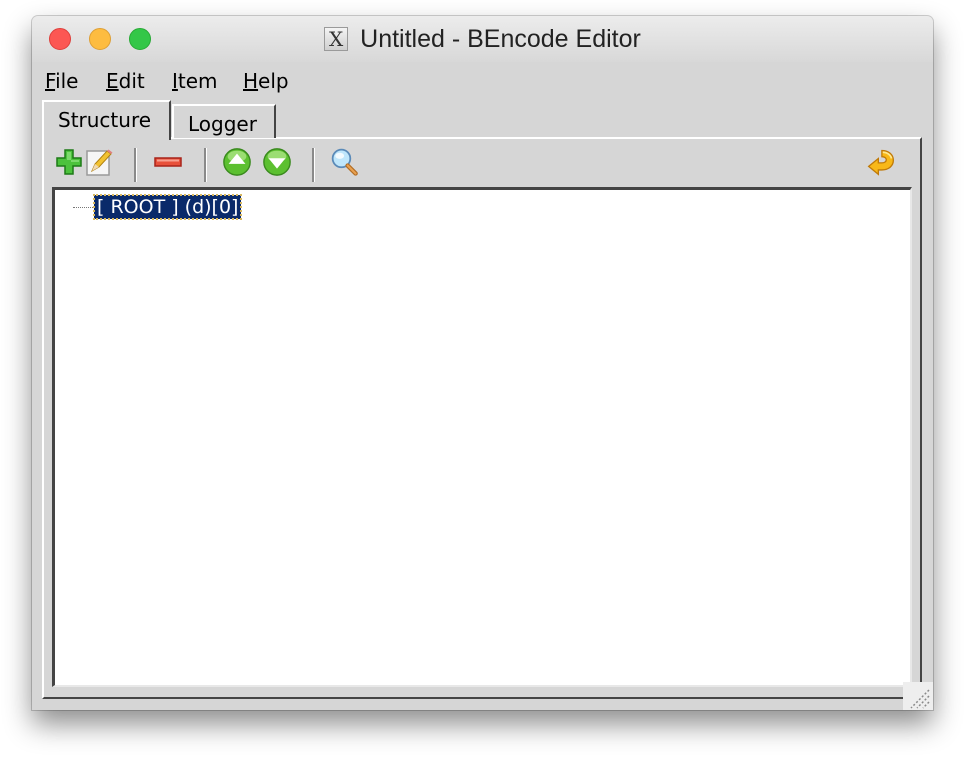 The height and width of the screenshot is (758, 964). I want to click on minus-icon, so click(168, 162).